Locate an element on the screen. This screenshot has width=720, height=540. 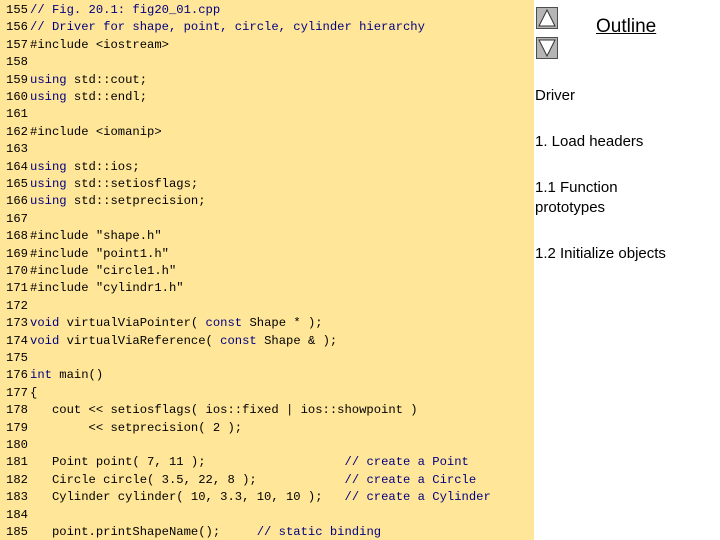
line-number: 172 is located at coordinates (17, 305).